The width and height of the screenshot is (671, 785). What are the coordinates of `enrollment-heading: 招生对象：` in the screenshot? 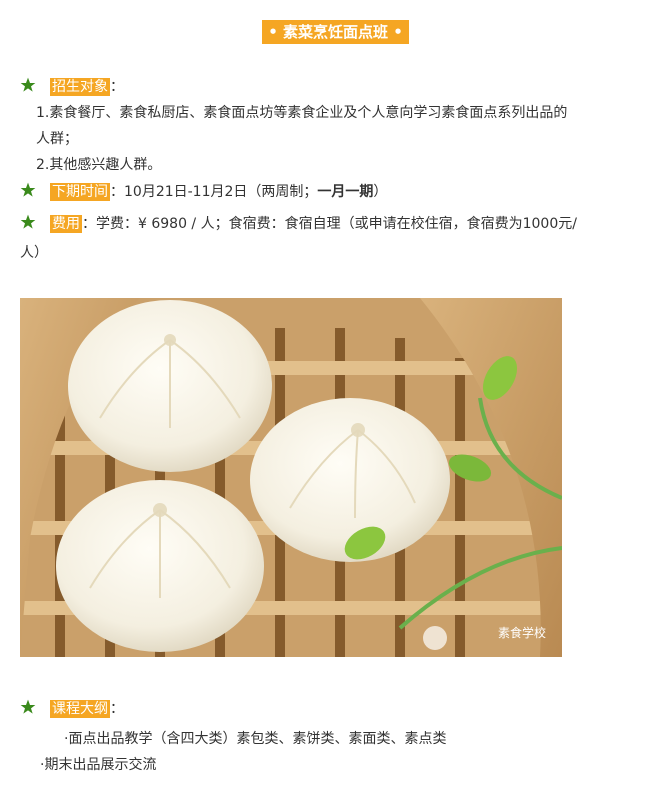 It's located at (72, 87).